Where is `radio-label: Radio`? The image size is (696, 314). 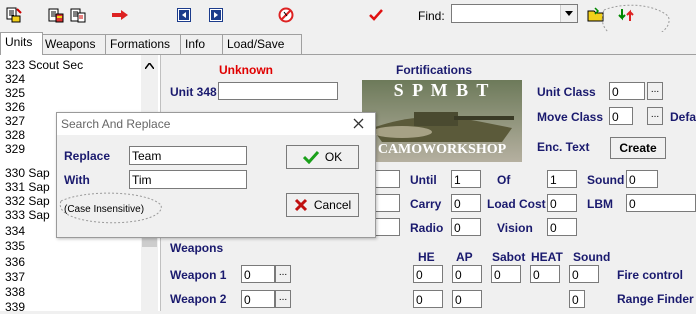 radio-label: Radio is located at coordinates (427, 228).